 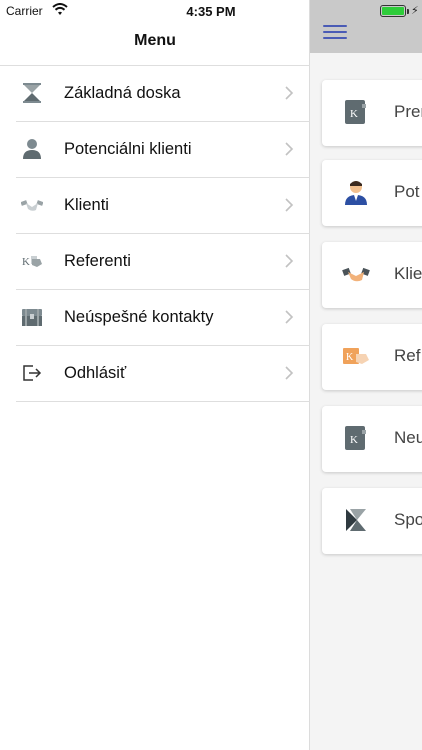 I want to click on menu-item-label: Klienti, so click(x=86, y=205).